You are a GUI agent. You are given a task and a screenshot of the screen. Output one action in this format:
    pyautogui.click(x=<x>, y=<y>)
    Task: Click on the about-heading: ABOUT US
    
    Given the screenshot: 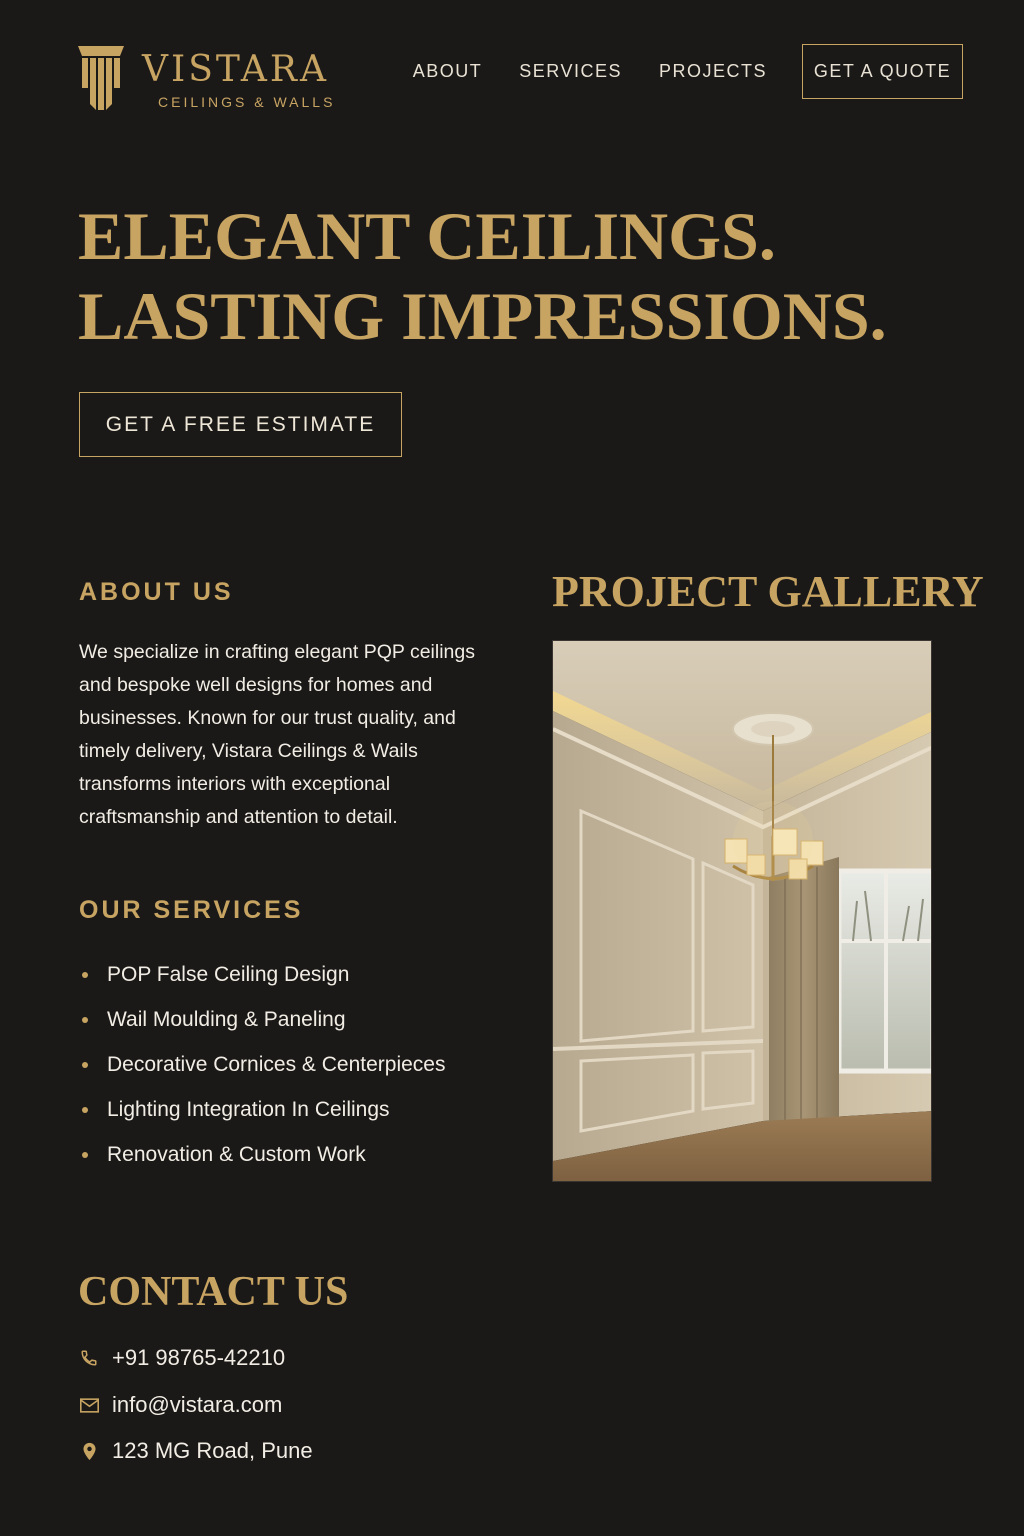 What is the action you would take?
    pyautogui.click(x=156, y=592)
    